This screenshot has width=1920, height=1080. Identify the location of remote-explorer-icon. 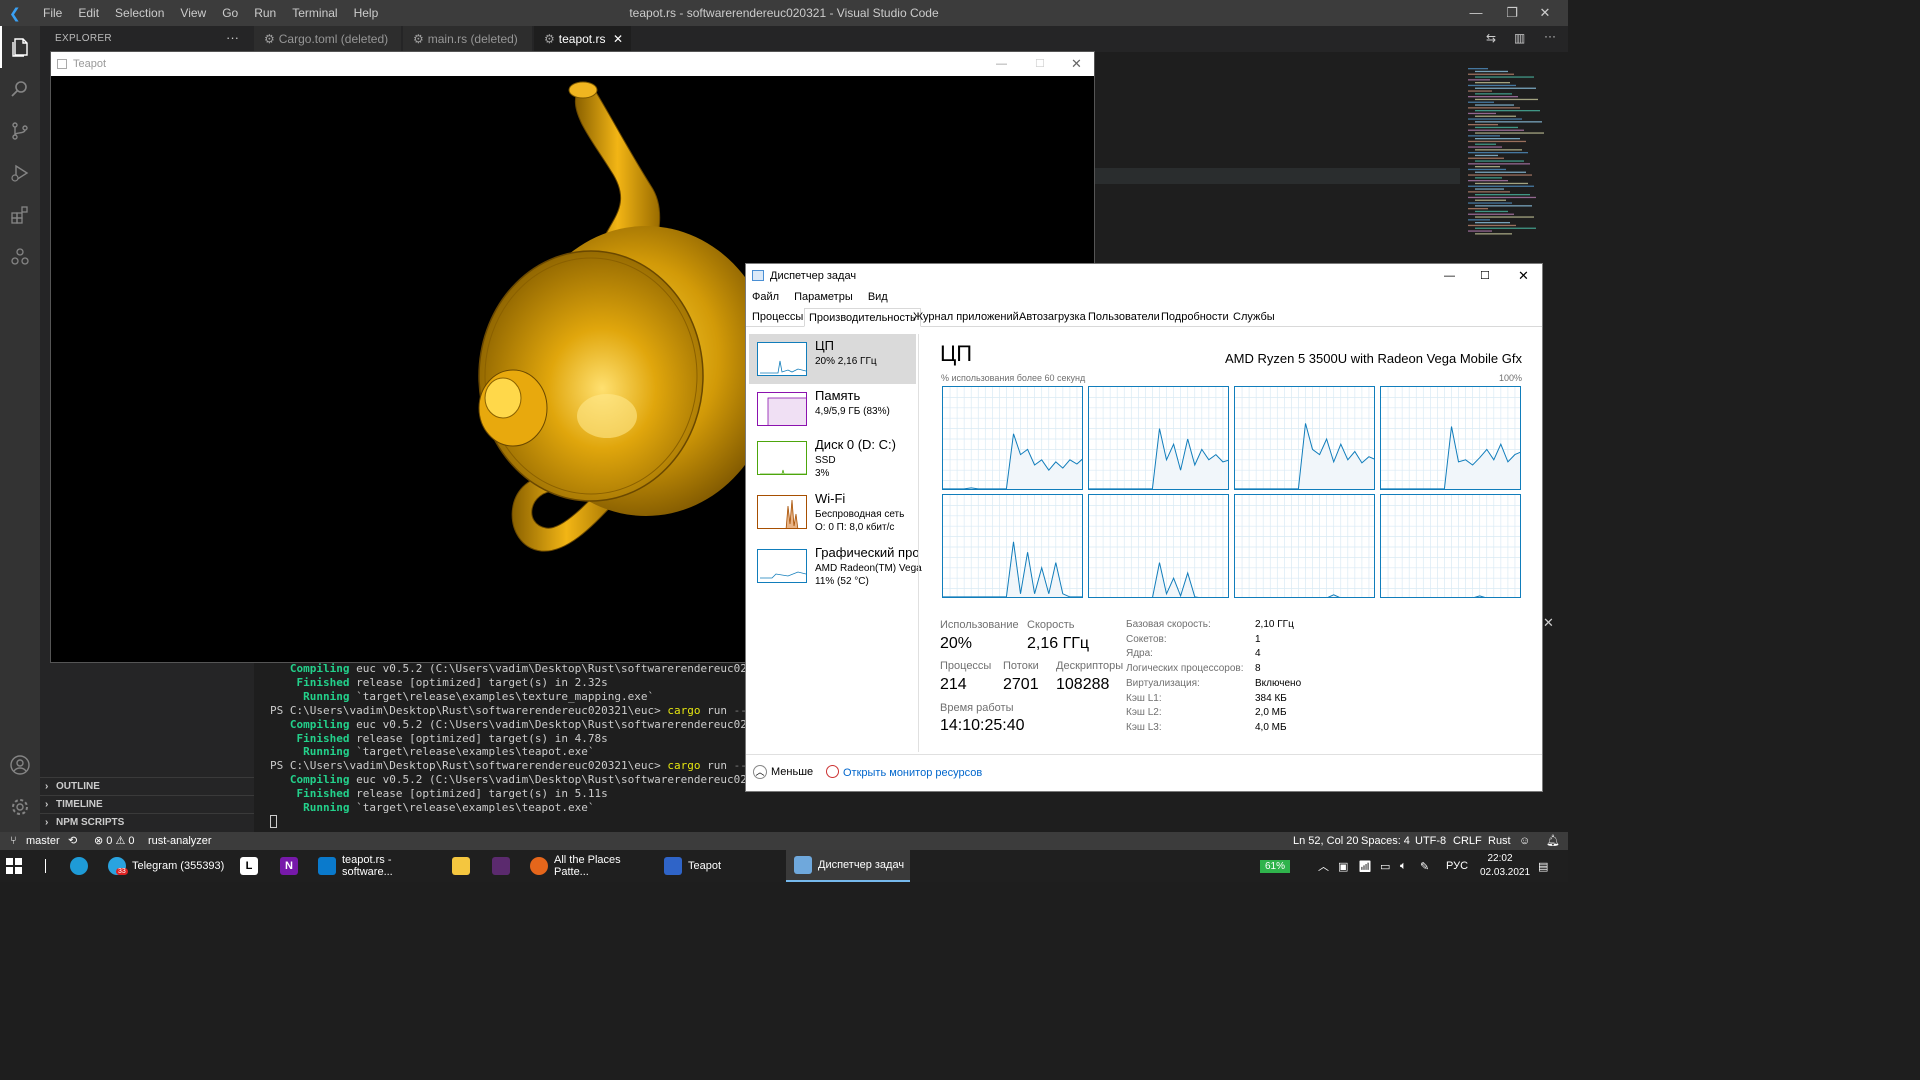
(20, 257).